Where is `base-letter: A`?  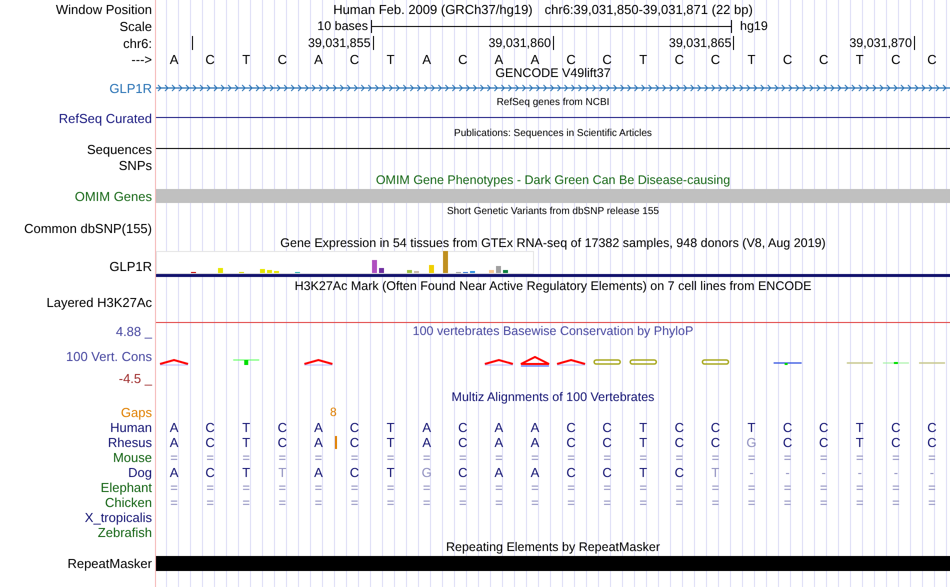
base-letter: A is located at coordinates (174, 59).